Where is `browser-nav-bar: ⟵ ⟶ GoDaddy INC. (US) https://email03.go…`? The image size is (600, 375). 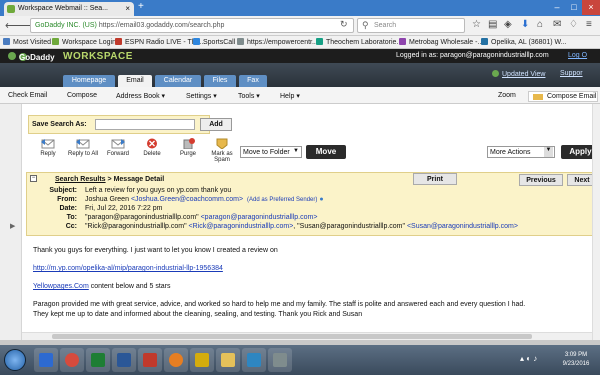 browser-nav-bar: ⟵ ⟶ GoDaddy INC. (US) https://email03.go… is located at coordinates (300, 26).